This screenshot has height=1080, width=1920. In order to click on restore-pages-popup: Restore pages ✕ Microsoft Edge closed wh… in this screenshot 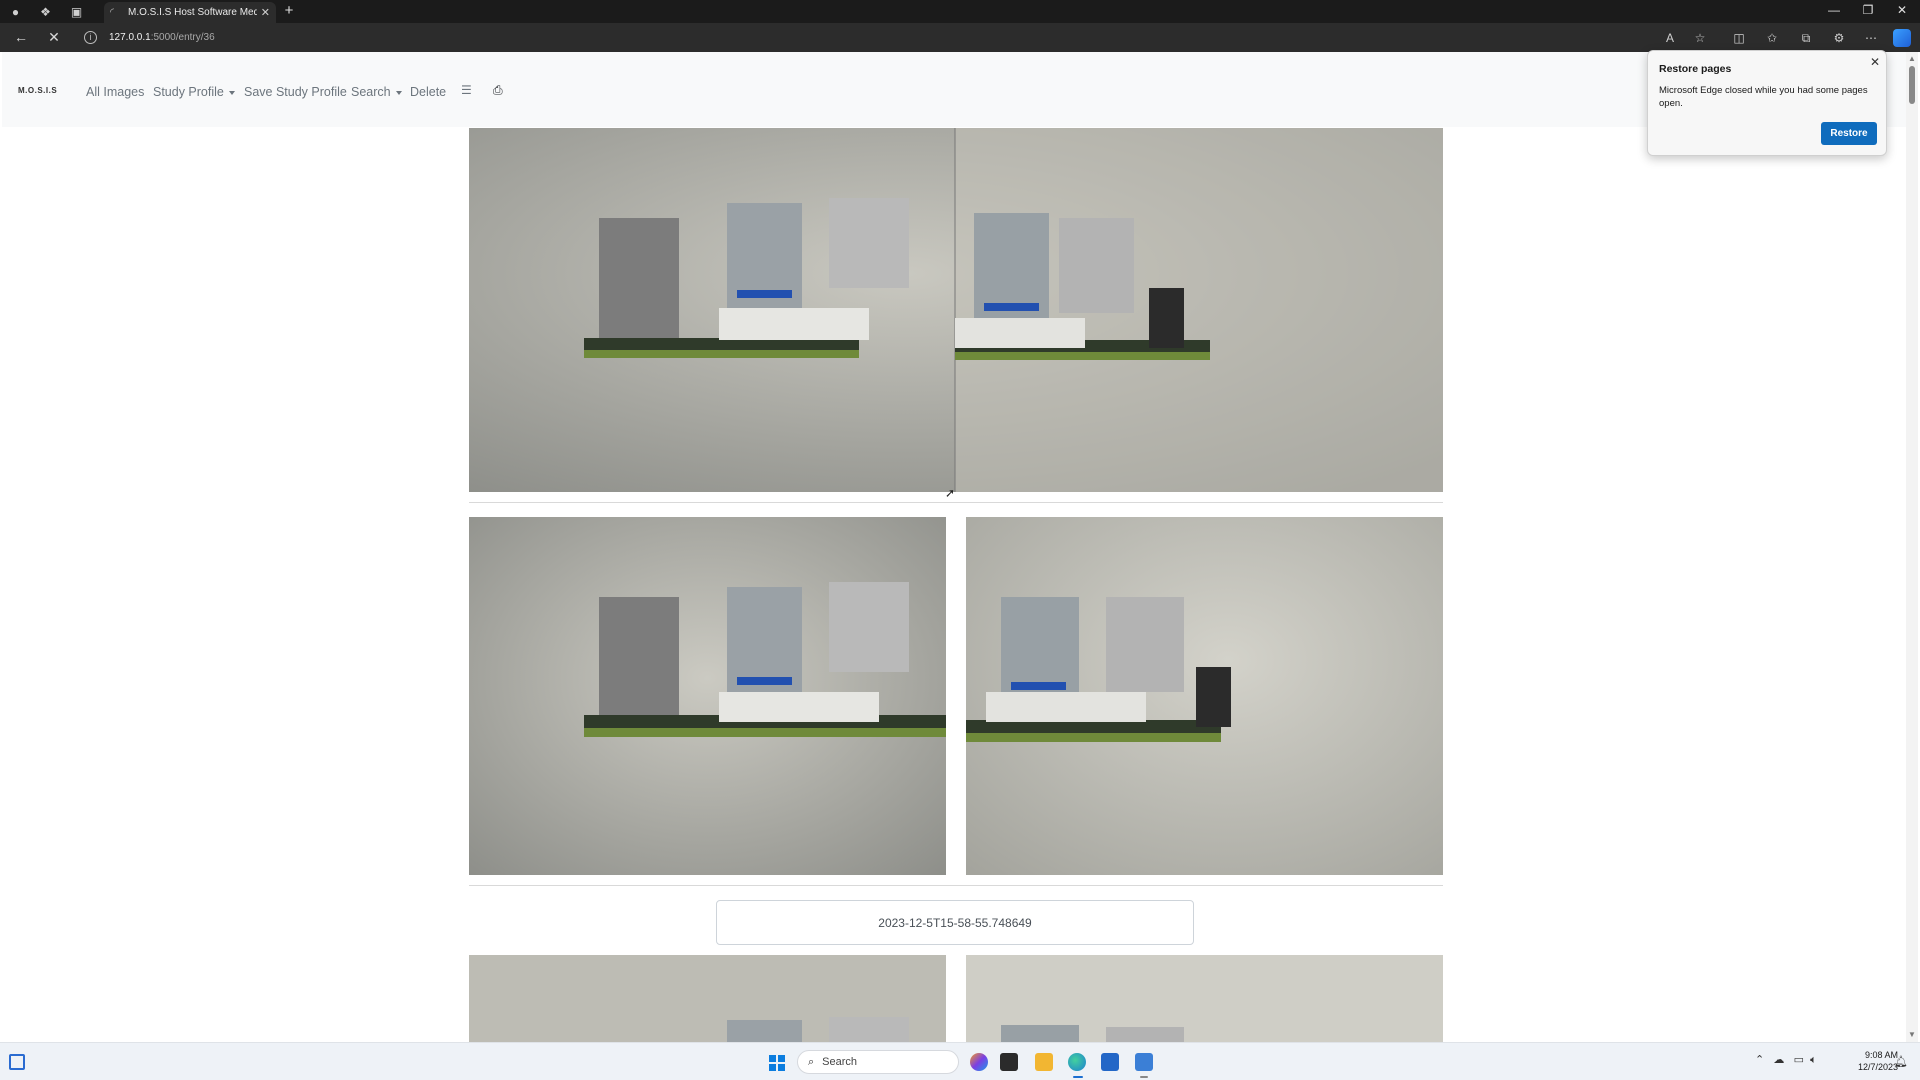, I will do `click(1767, 103)`.